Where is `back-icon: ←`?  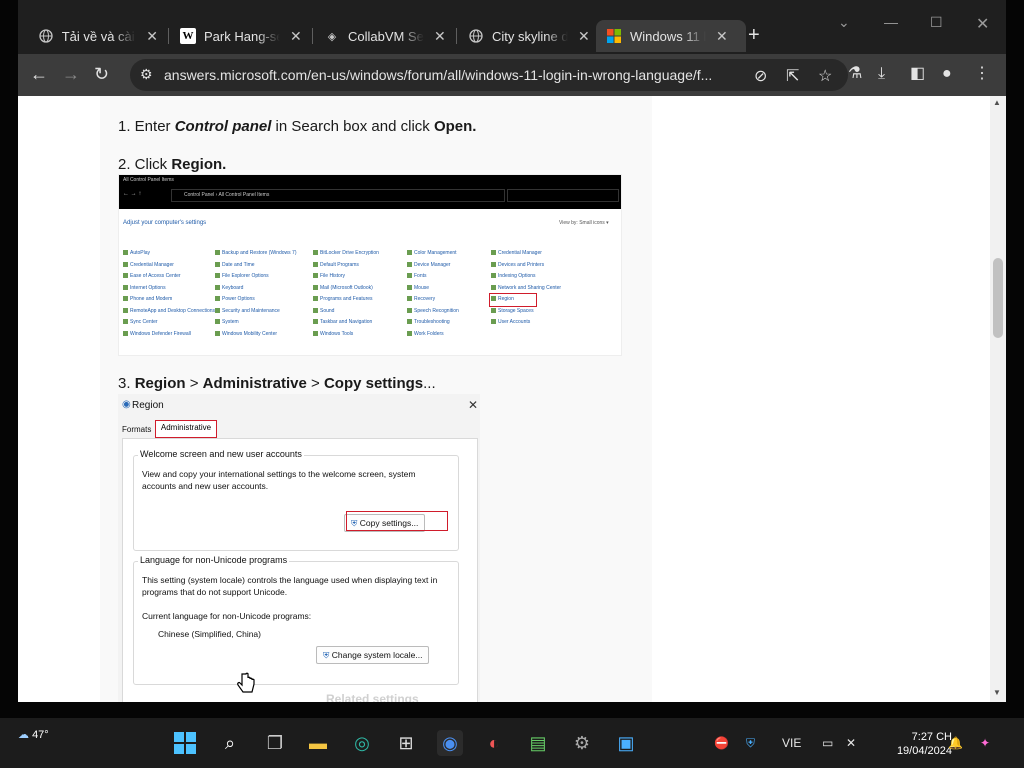
back-icon: ← is located at coordinates (39, 74).